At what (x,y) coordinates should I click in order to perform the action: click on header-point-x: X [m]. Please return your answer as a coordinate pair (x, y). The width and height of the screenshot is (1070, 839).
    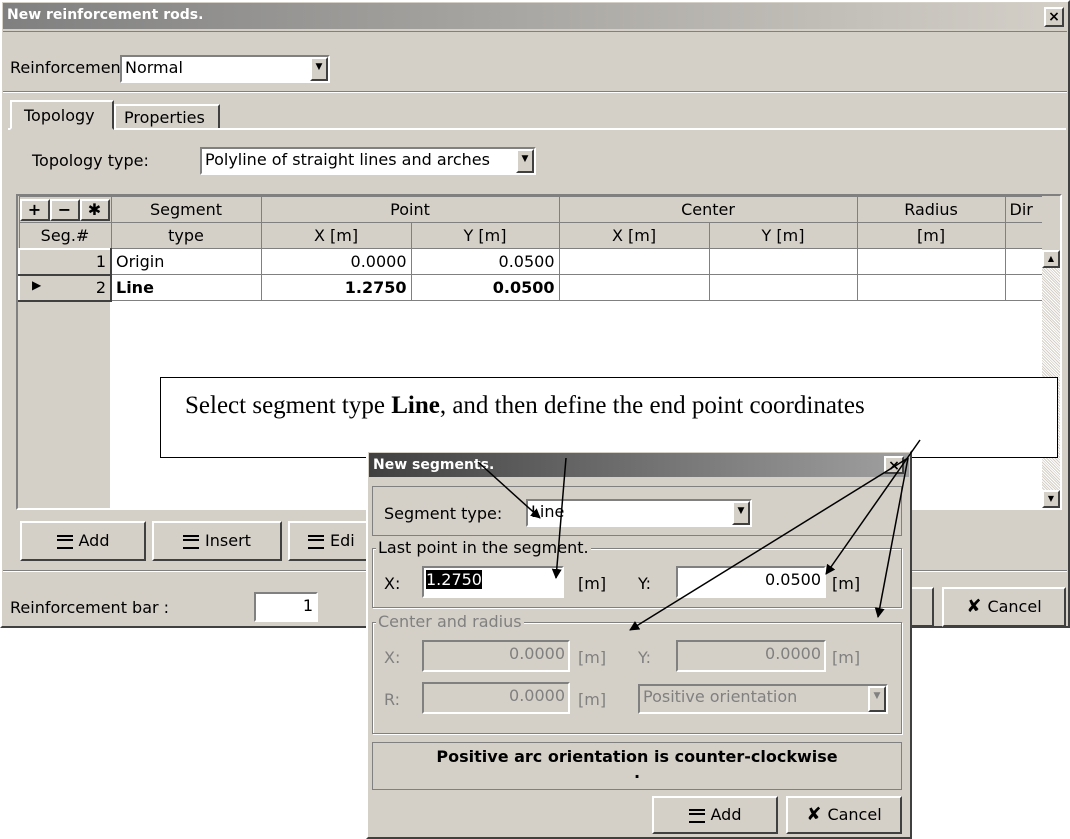
    Looking at the image, I should click on (336, 235).